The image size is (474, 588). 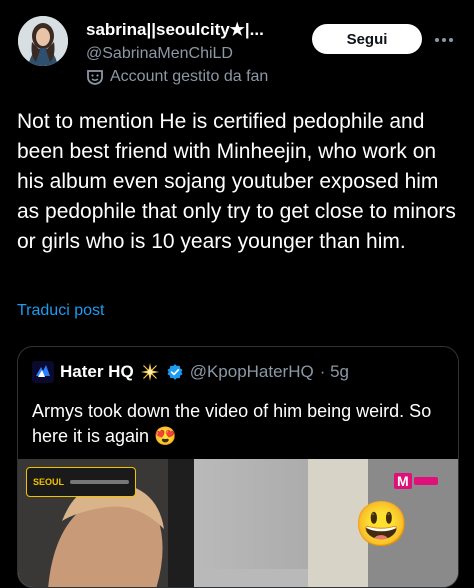 I want to click on quoted-timestamp: · 5g, so click(x=334, y=372).